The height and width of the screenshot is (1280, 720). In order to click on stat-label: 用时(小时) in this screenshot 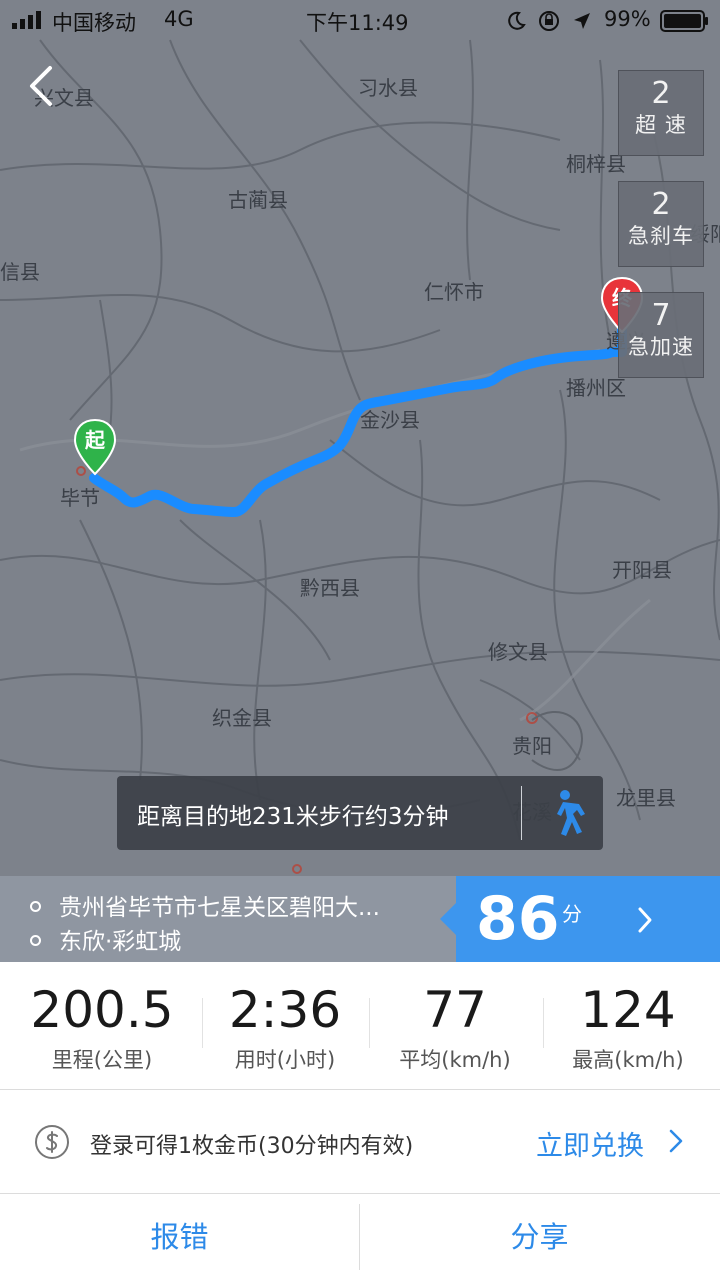, I will do `click(285, 1060)`.